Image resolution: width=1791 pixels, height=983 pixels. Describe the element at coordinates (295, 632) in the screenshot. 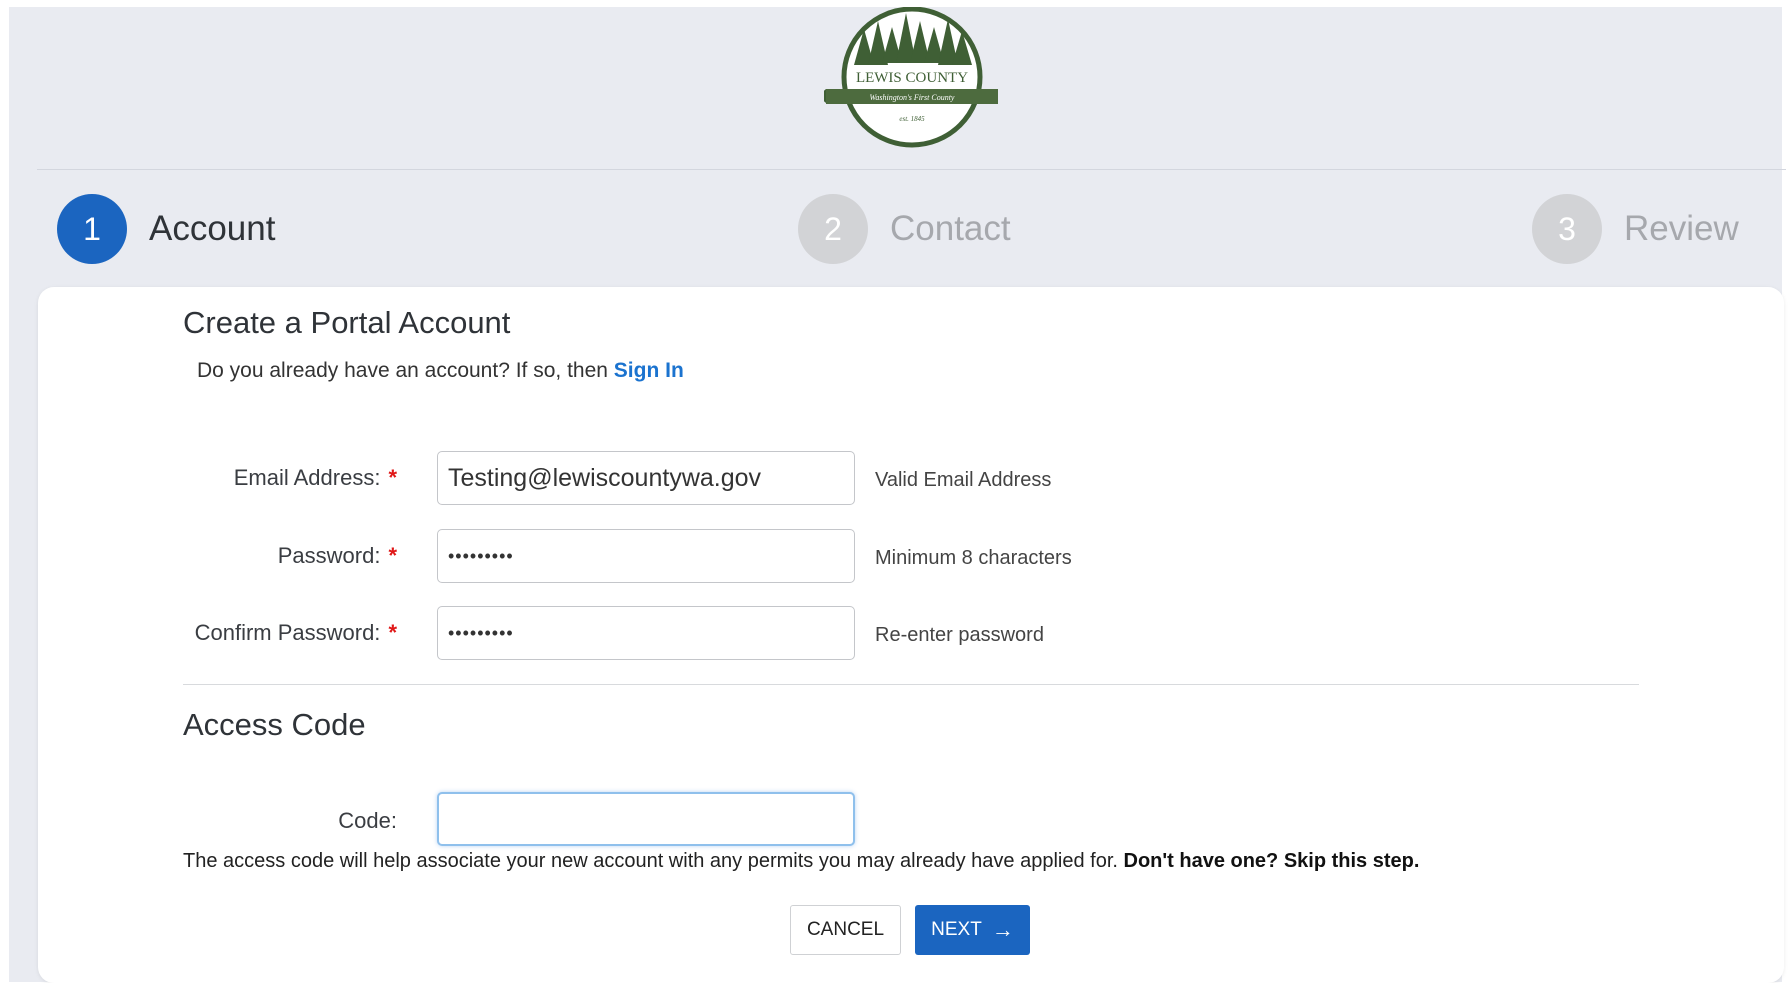

I see `confirm-password-label: Confirm Password: *` at that location.